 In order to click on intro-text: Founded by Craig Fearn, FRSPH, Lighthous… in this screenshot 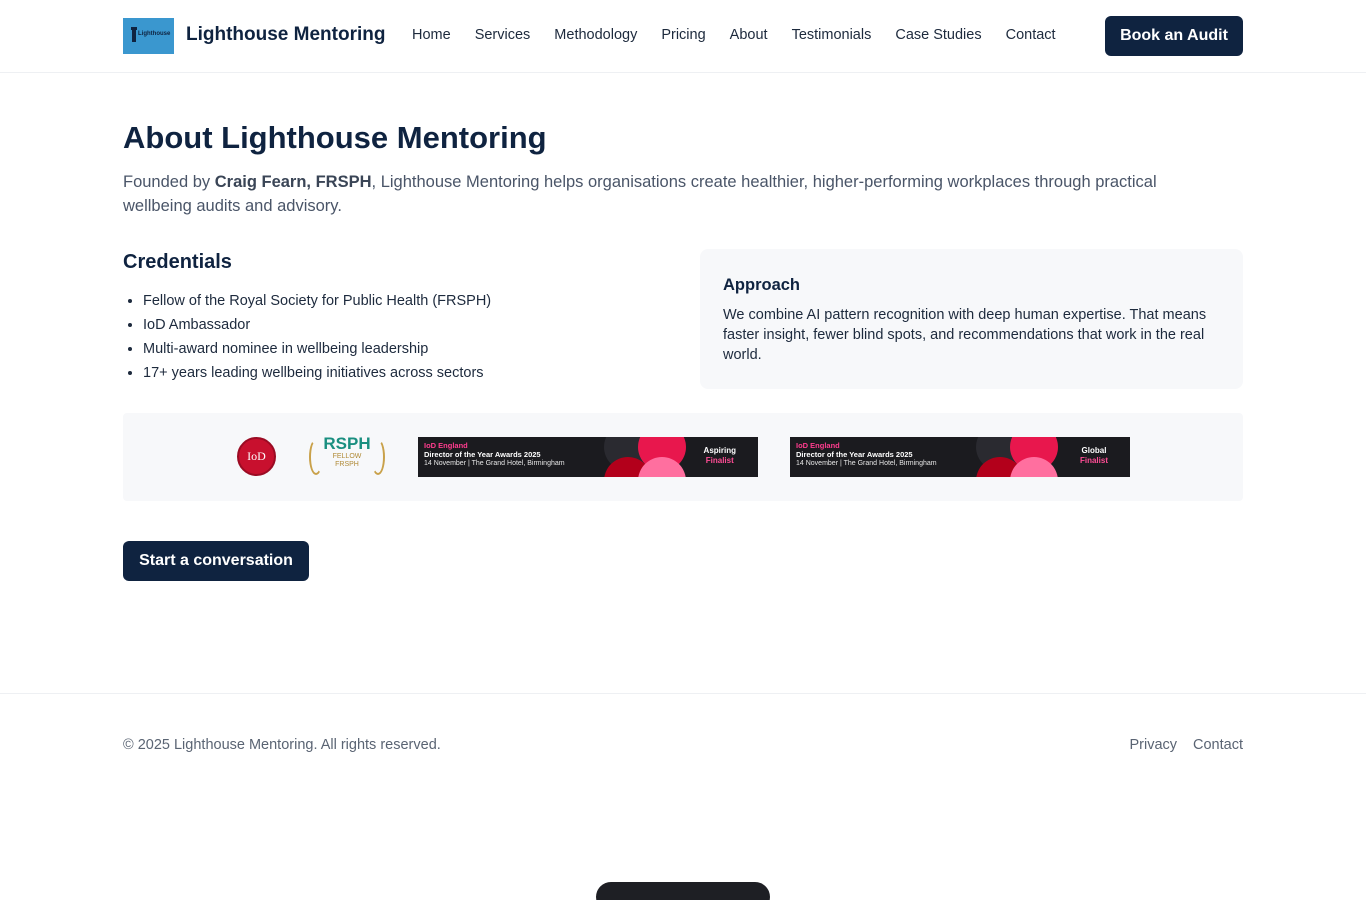, I will do `click(673, 194)`.